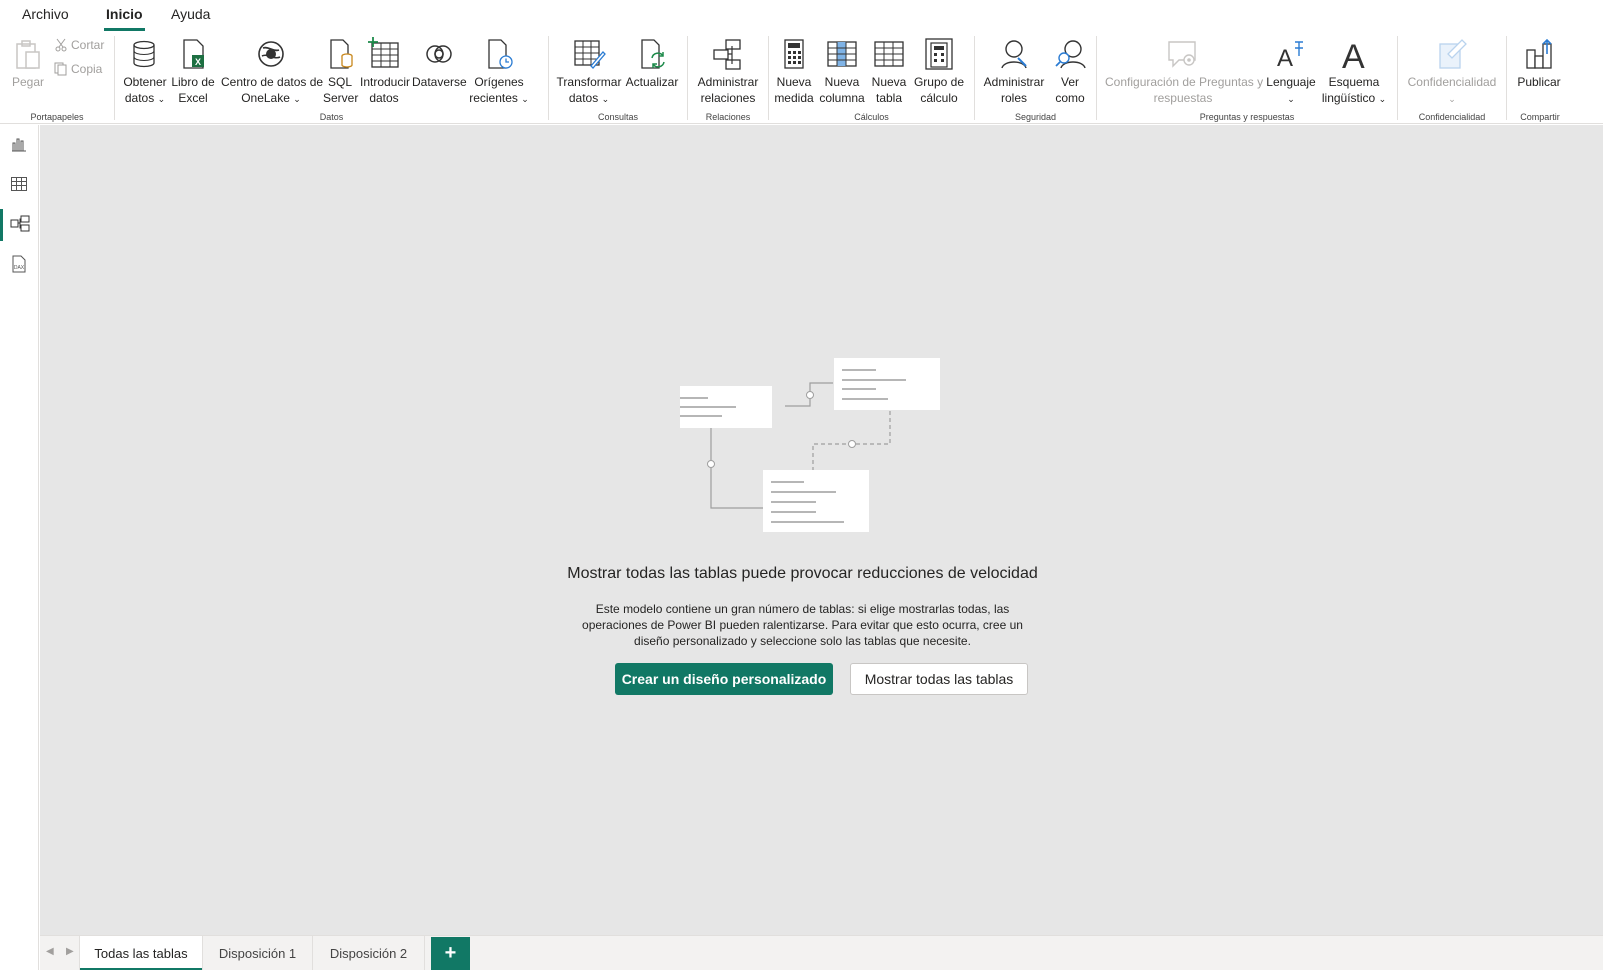 This screenshot has width=1603, height=970. What do you see at coordinates (28, 54) in the screenshot?
I see `paste-icon` at bounding box center [28, 54].